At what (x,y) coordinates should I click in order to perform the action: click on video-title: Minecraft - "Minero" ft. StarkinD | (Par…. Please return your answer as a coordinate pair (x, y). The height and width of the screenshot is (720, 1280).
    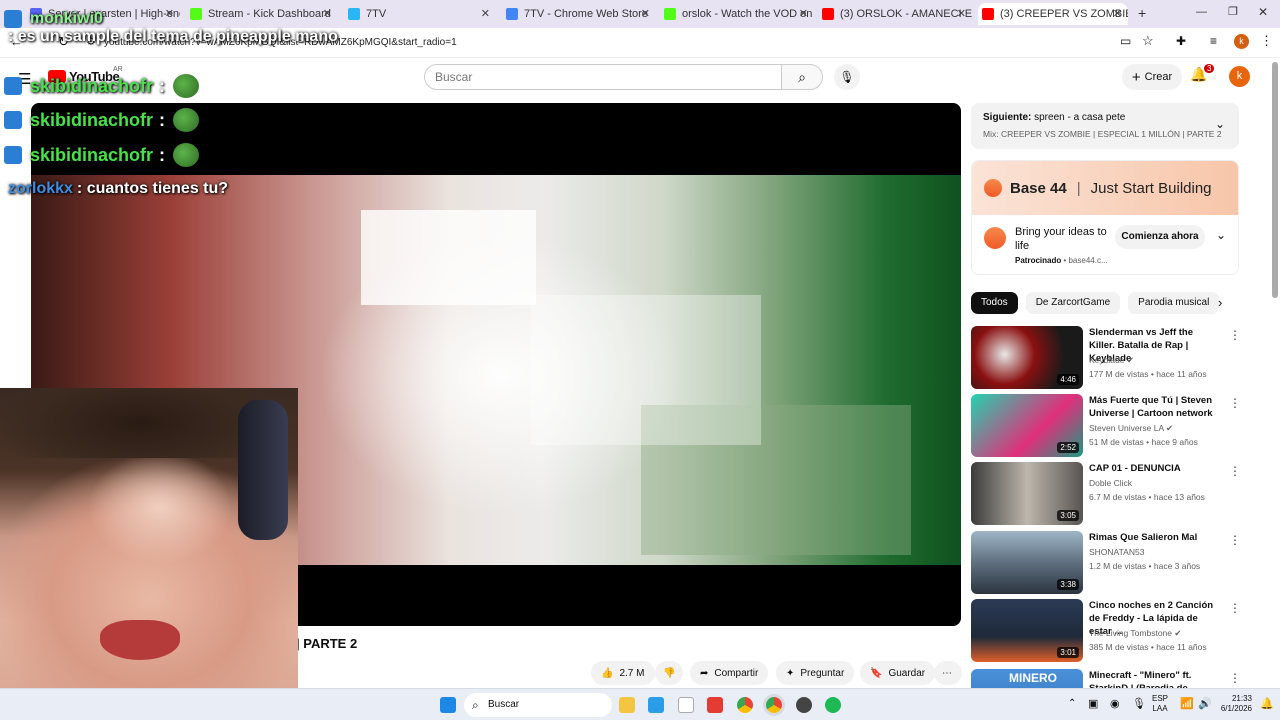
    Looking at the image, I should click on (1153, 678).